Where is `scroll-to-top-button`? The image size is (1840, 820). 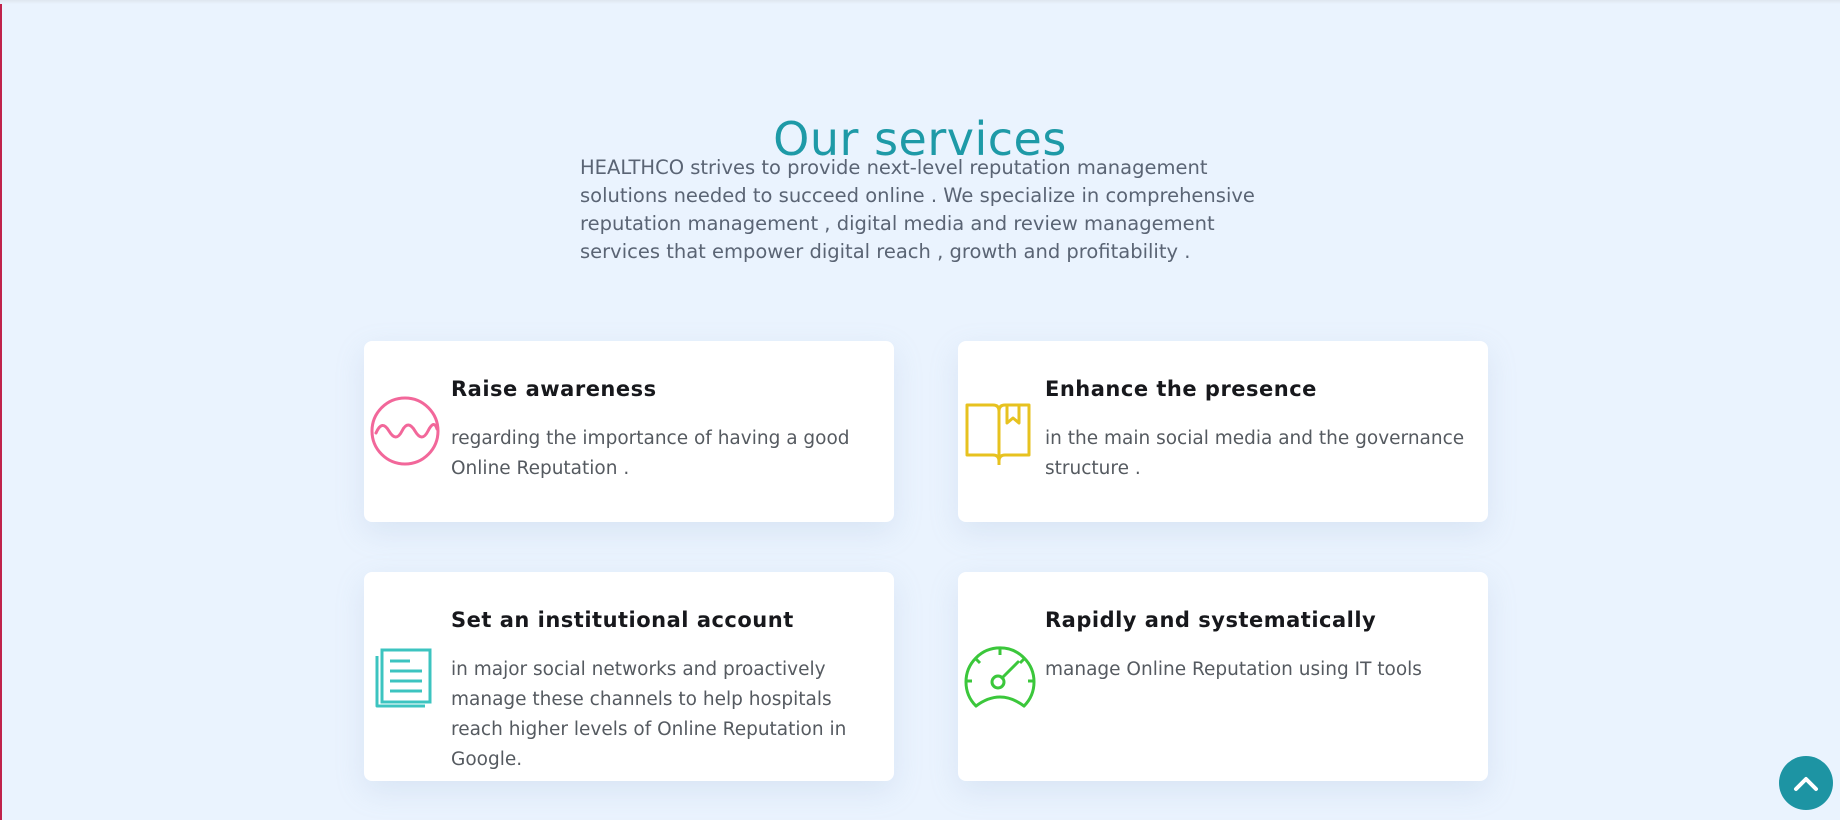
scroll-to-top-button is located at coordinates (1806, 783).